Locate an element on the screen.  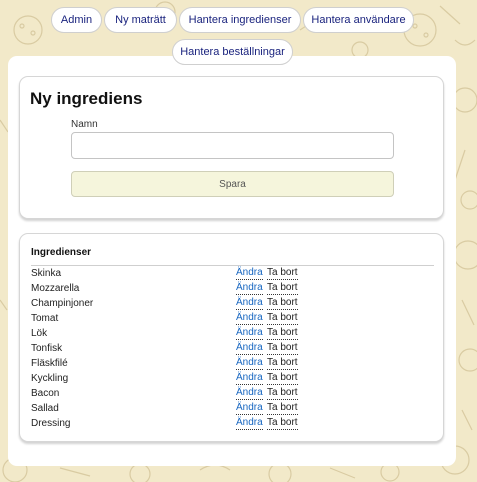
tab-manage-ingredients: Hantera ingredienser is located at coordinates (240, 20).